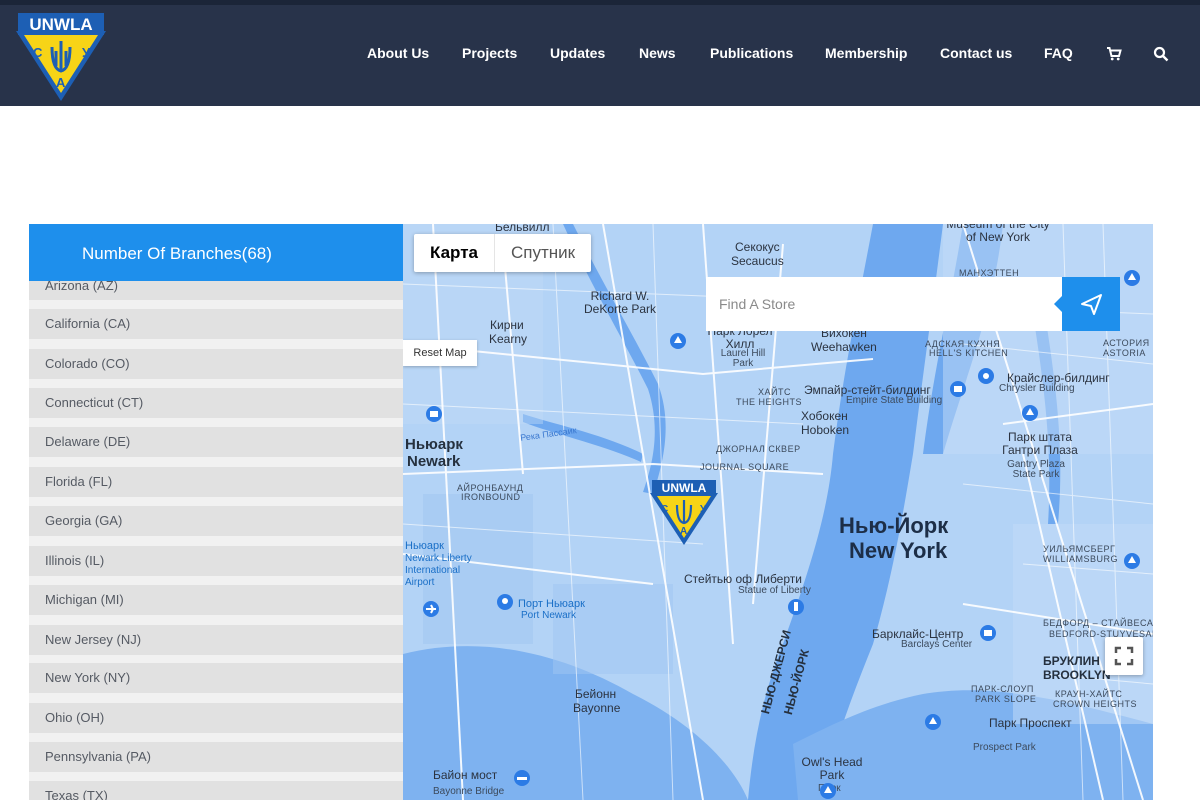  Describe the element at coordinates (216, 252) in the screenshot. I see `branches-header: Number Of Branches(68)` at that location.